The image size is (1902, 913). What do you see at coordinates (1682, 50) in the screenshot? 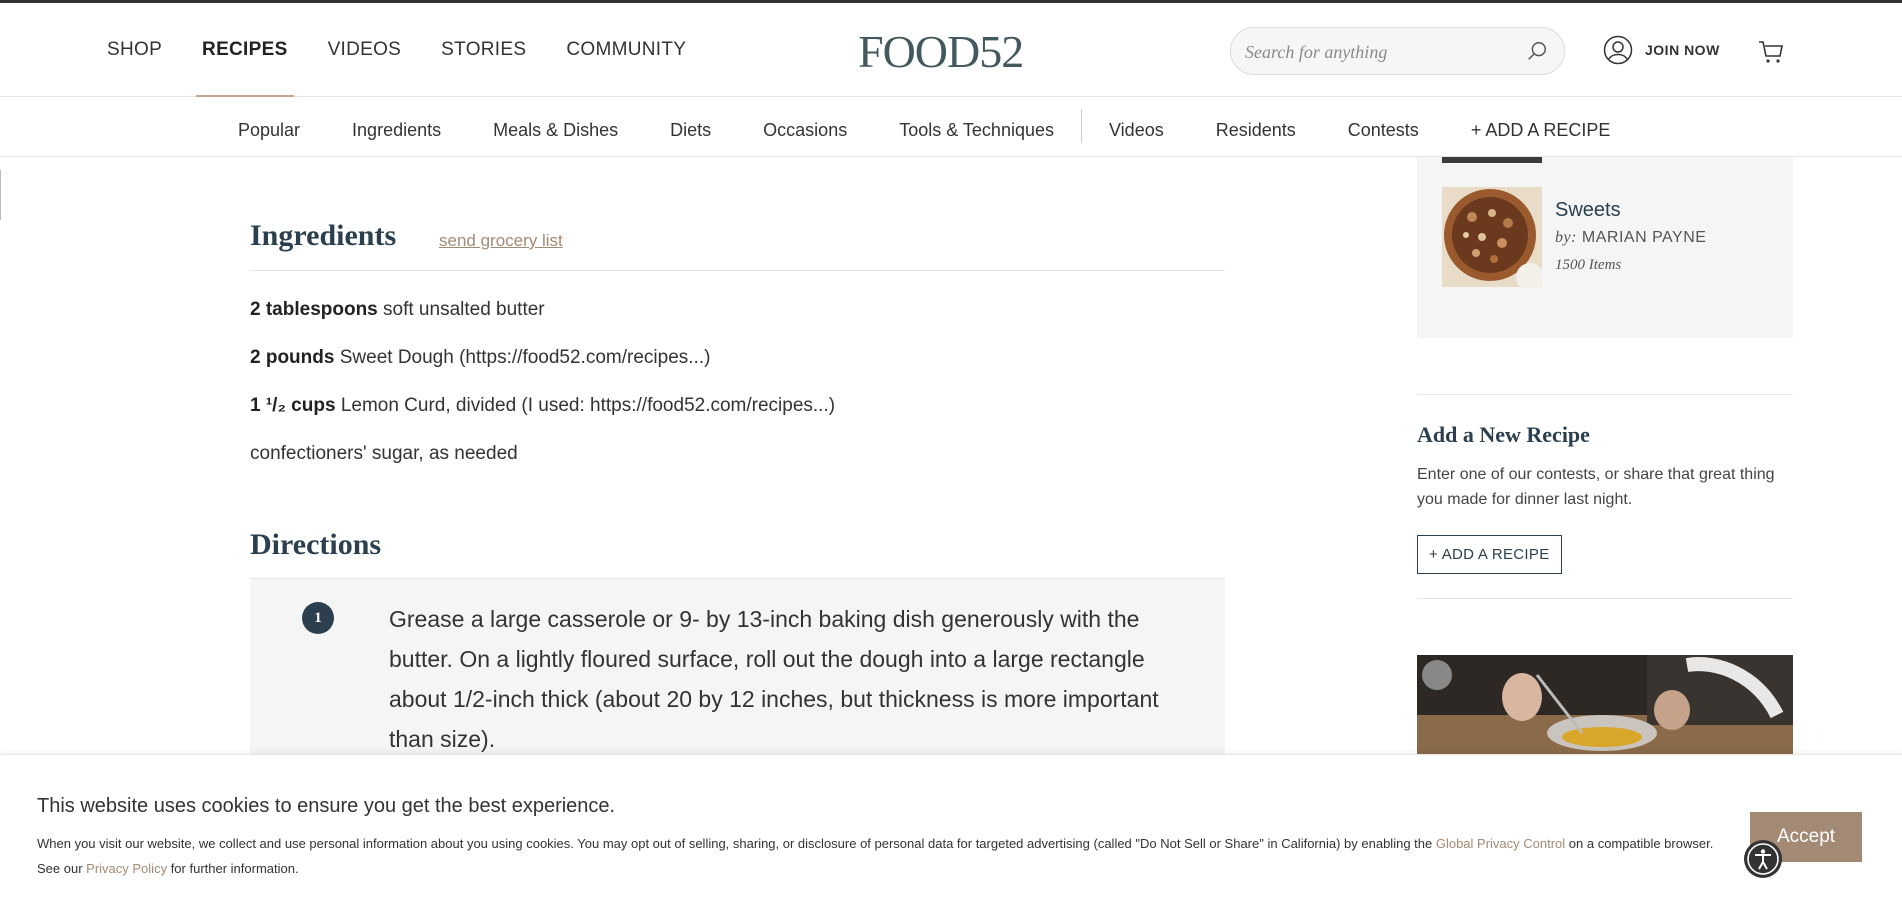
I see `join-now-label: JOIN NOW` at bounding box center [1682, 50].